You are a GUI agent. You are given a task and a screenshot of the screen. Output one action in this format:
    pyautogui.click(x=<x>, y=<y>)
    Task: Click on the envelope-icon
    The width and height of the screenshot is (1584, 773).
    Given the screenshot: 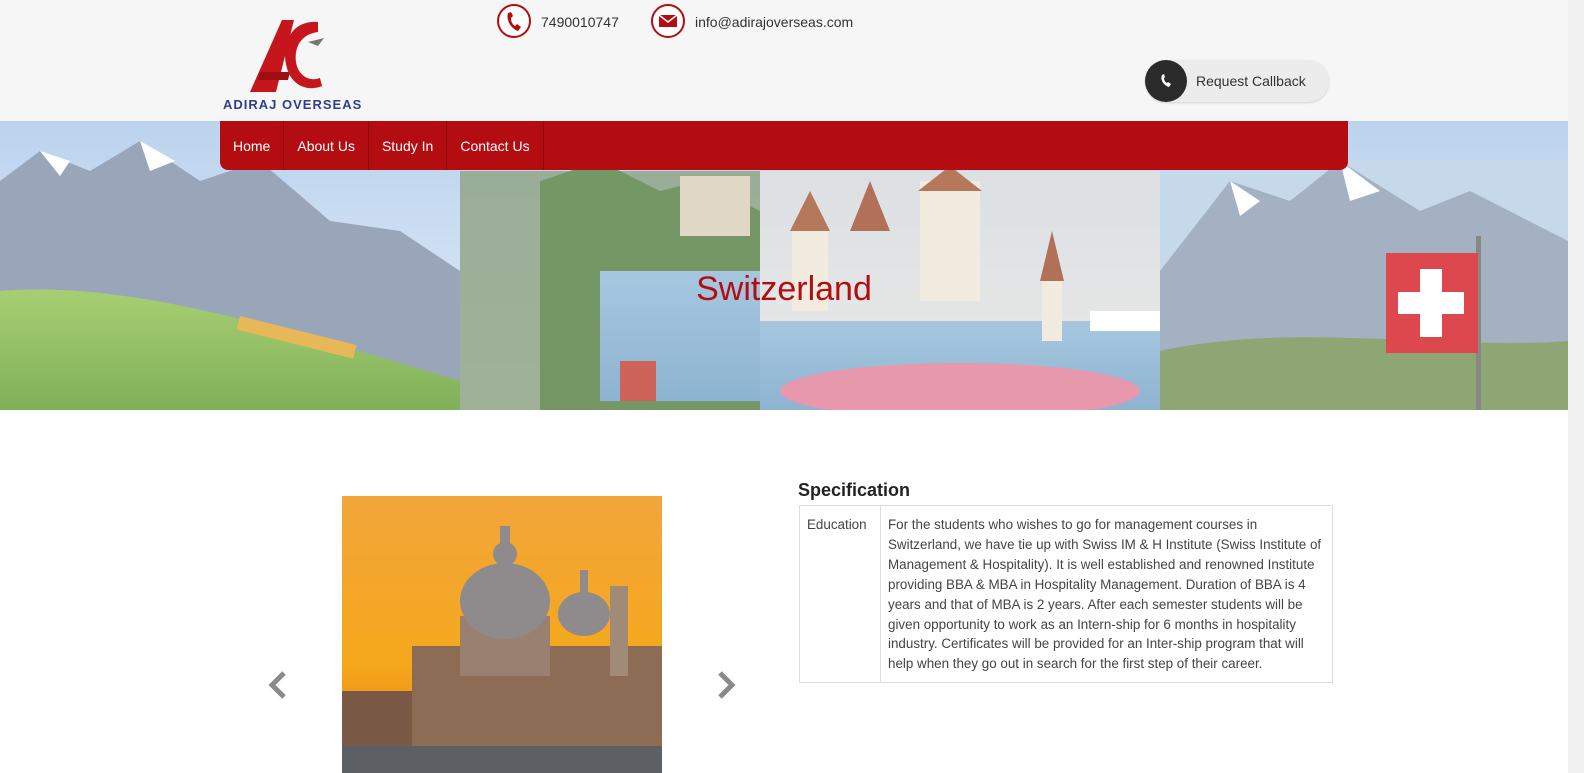 What is the action you would take?
    pyautogui.click(x=668, y=21)
    